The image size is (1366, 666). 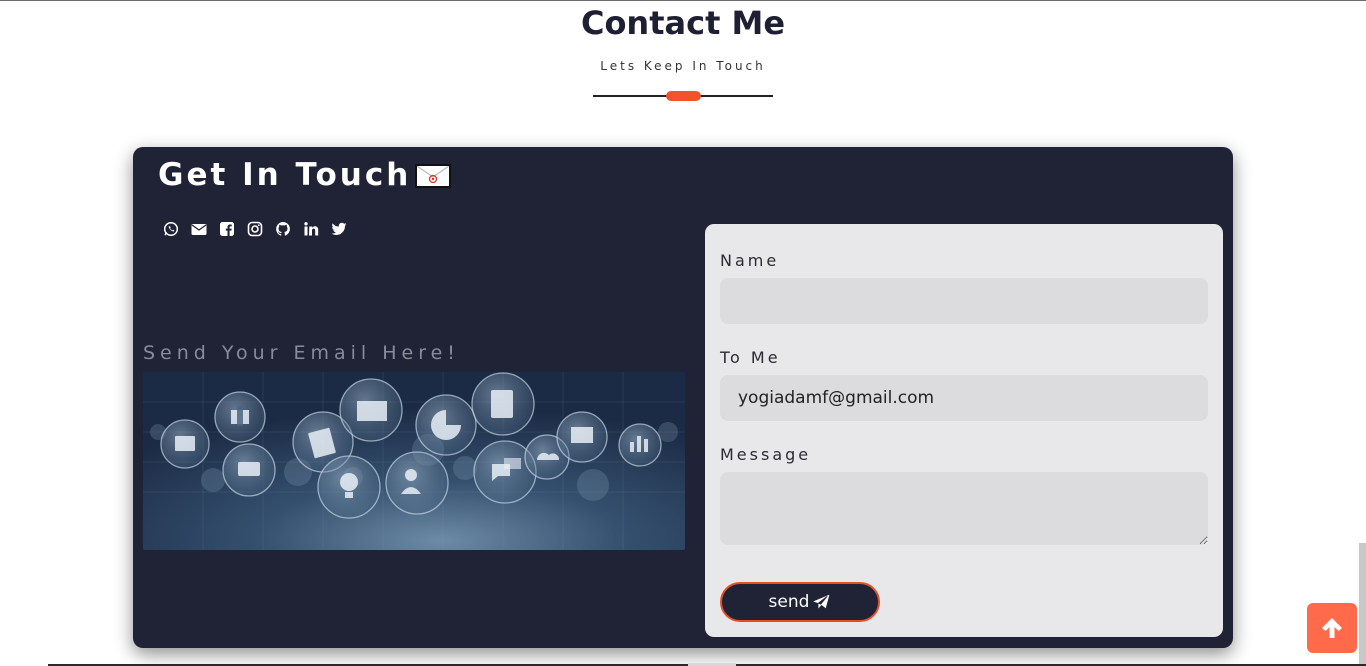 I want to click on envelope-icon, so click(x=199, y=229).